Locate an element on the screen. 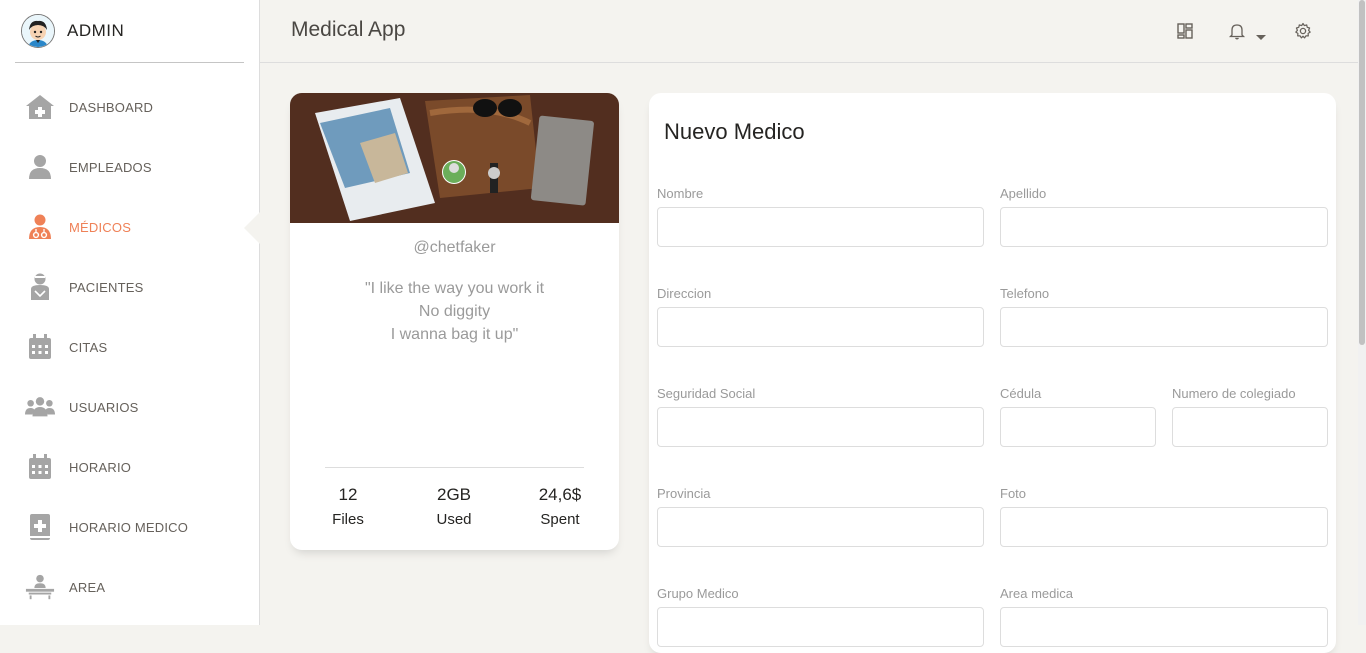 The width and height of the screenshot is (1366, 653). field-cedula: Cédula is located at coordinates (1078, 416).